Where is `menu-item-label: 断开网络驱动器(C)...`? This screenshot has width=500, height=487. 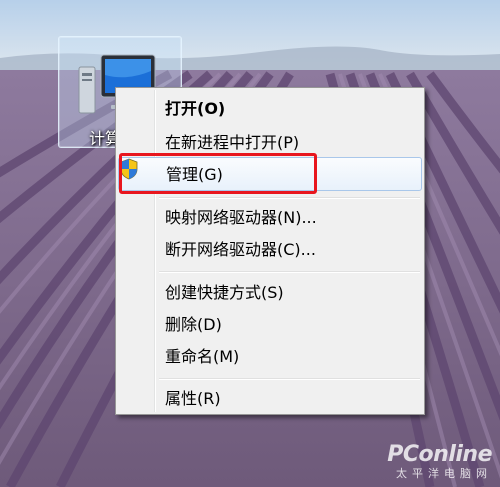
menu-item-label: 断开网络驱动器(C)... is located at coordinates (240, 249).